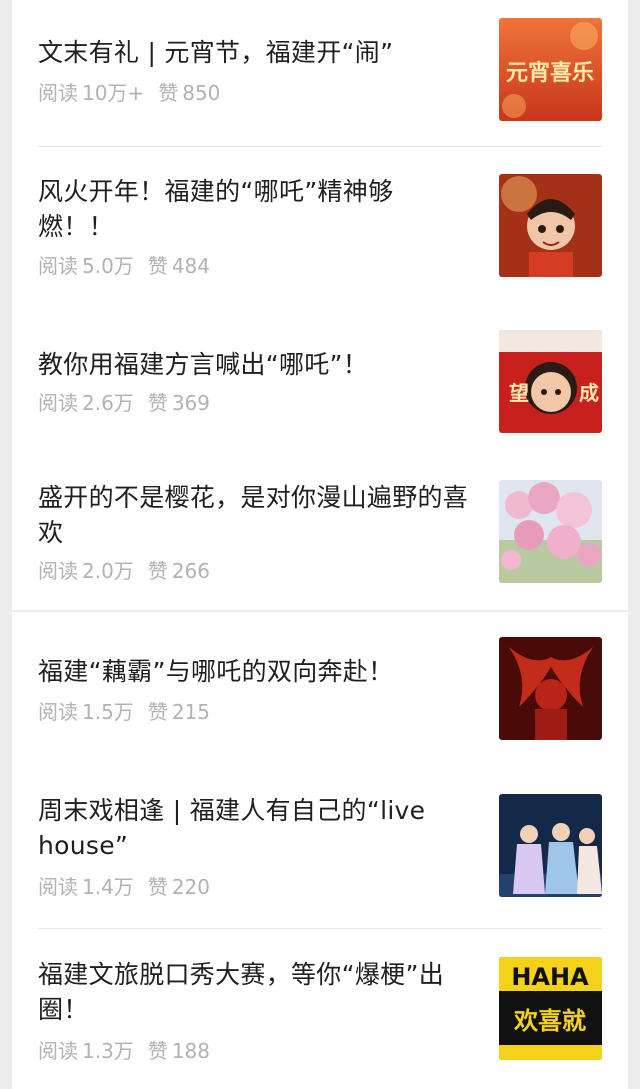 The height and width of the screenshot is (1089, 640). Describe the element at coordinates (190, 403) in the screenshot. I see `likes-count: 369` at that location.